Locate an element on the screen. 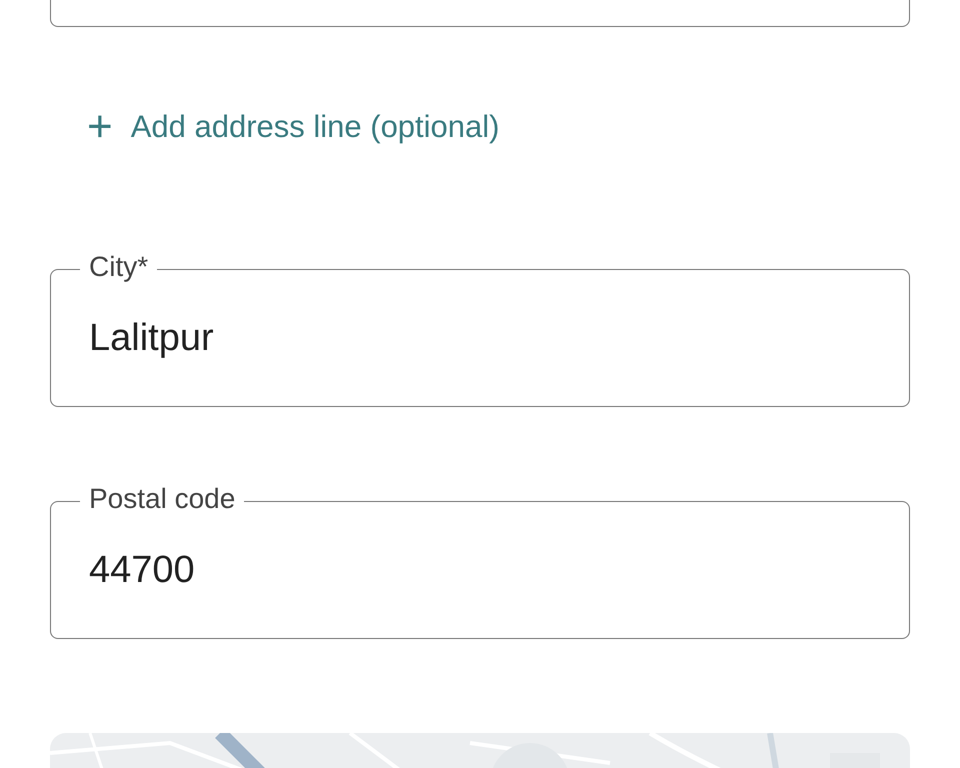  plus-icon: + is located at coordinates (100, 127).